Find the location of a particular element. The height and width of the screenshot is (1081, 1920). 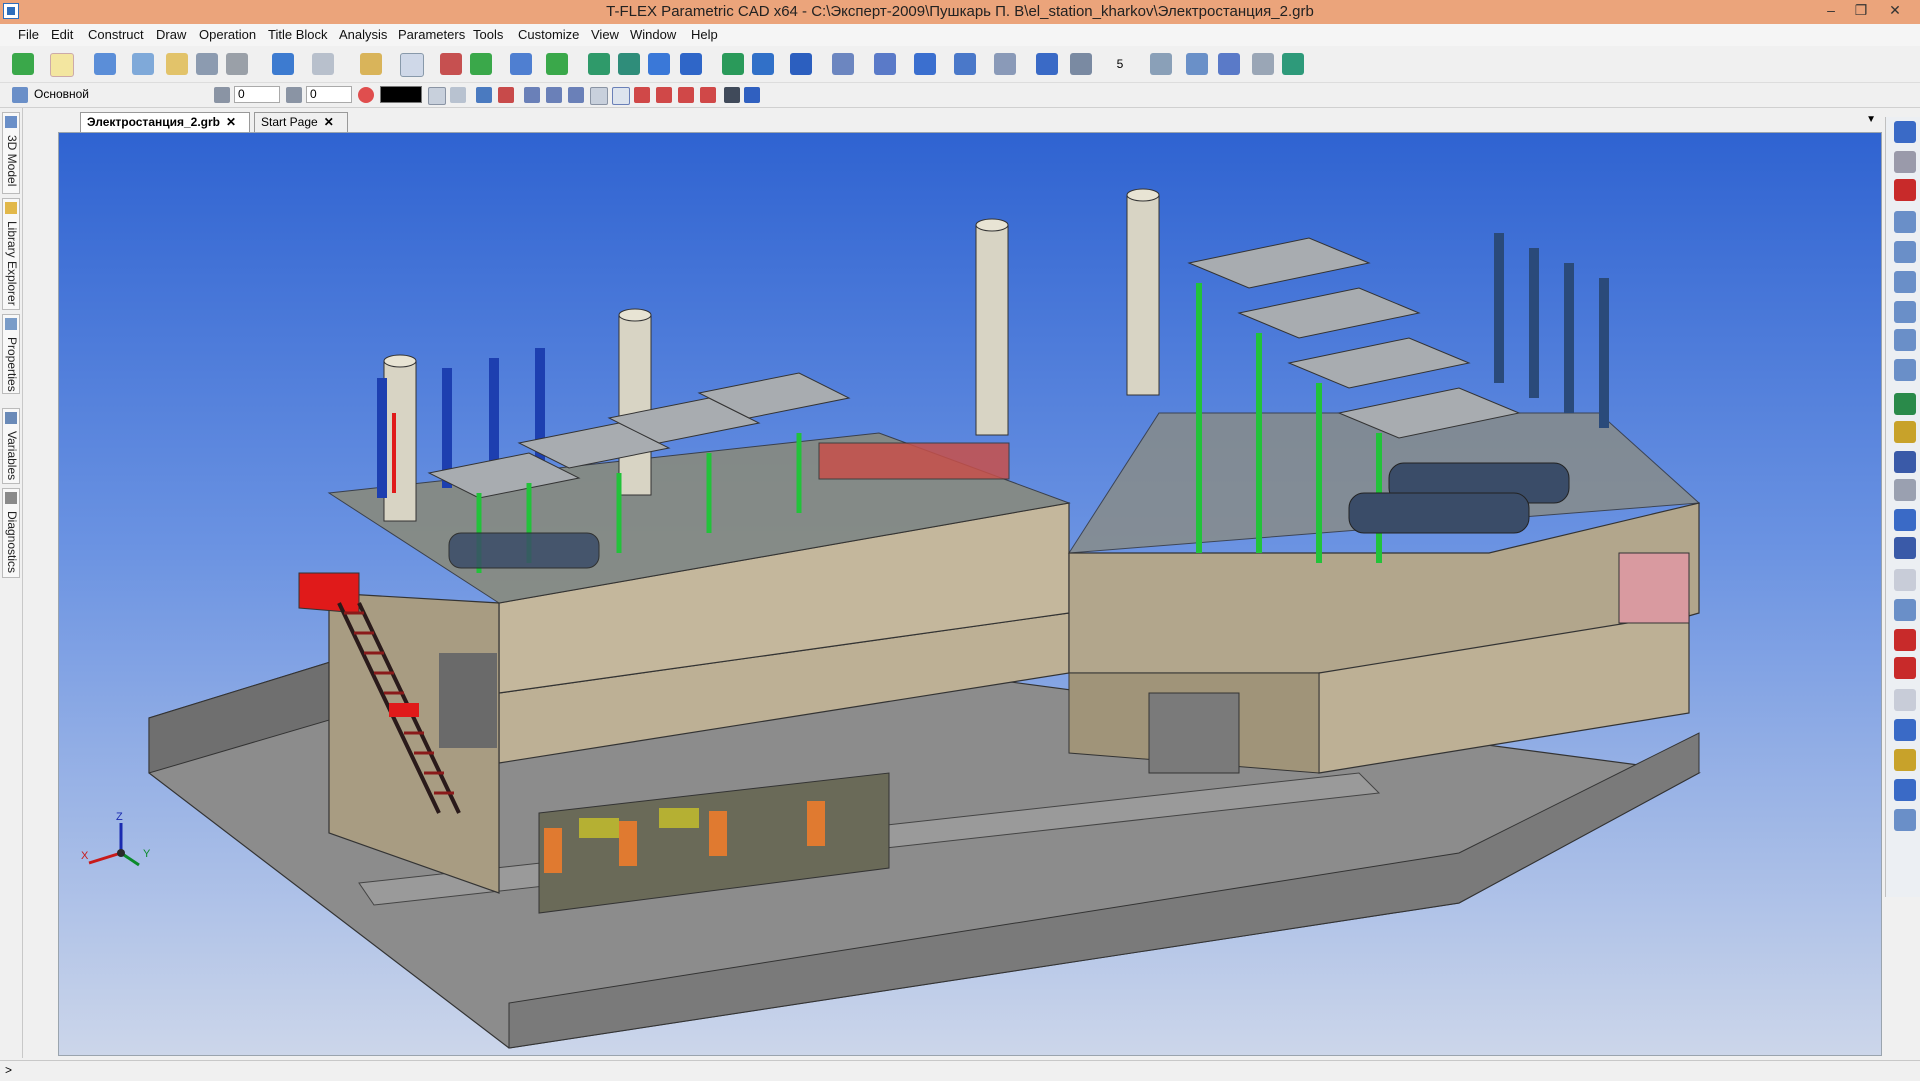

grid-icon is located at coordinates (554, 95).